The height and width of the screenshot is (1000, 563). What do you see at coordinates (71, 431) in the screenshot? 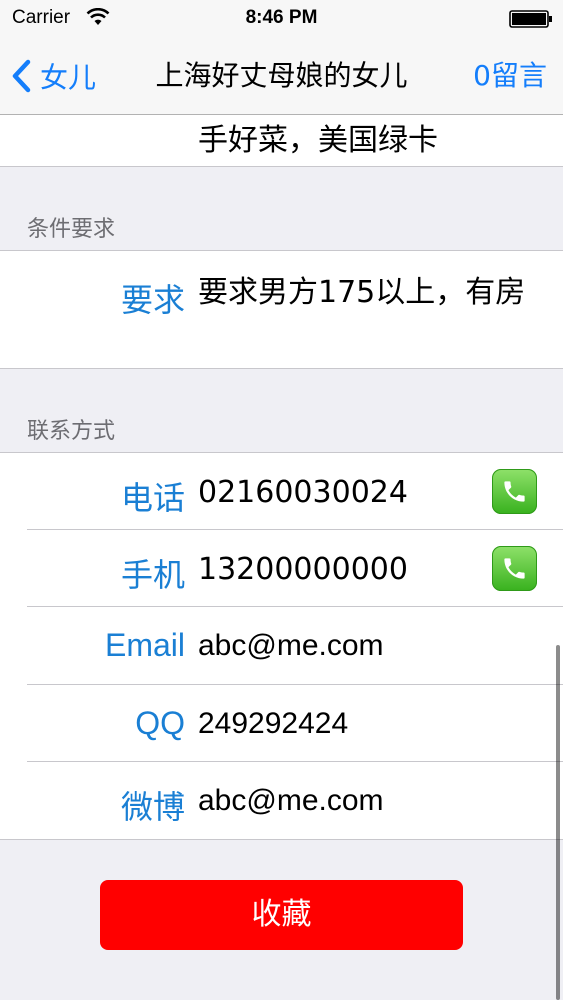
I see `contact-section-title: 联系方式` at bounding box center [71, 431].